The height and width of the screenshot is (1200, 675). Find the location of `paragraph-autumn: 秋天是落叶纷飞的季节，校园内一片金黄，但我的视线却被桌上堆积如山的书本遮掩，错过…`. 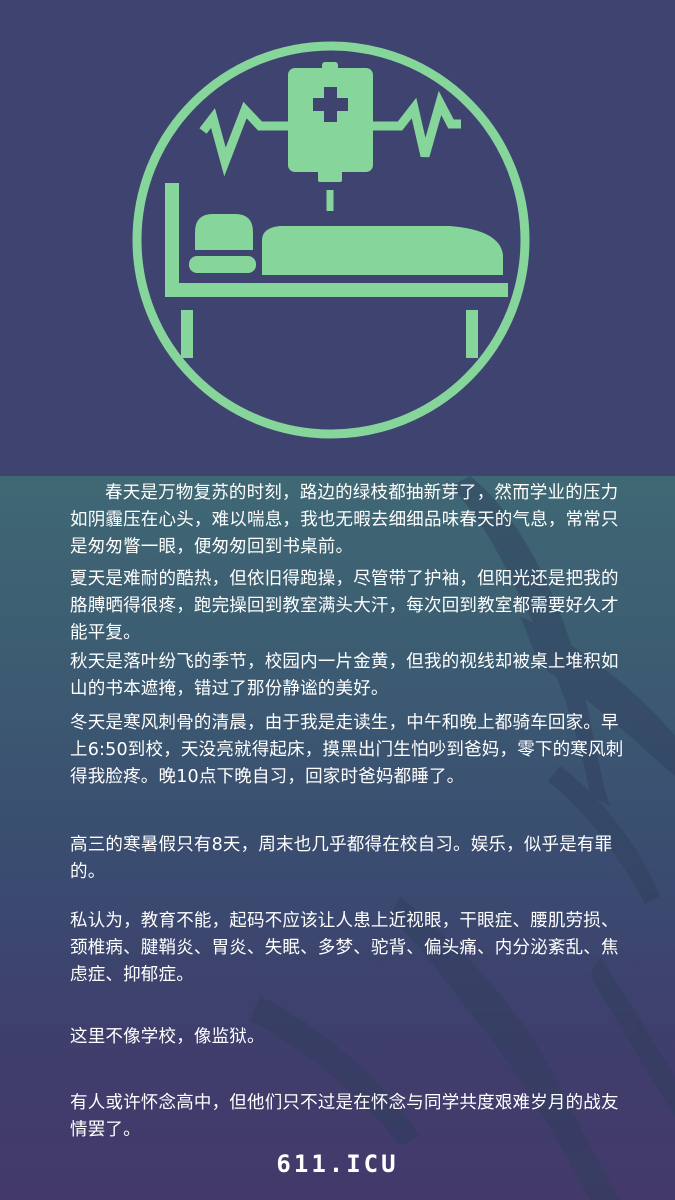

paragraph-autumn: 秋天是落叶纷飞的季节，校园内一片金黄，但我的视线却被桌上堆积如山的书本遮掩，错过… is located at coordinates (344, 675).